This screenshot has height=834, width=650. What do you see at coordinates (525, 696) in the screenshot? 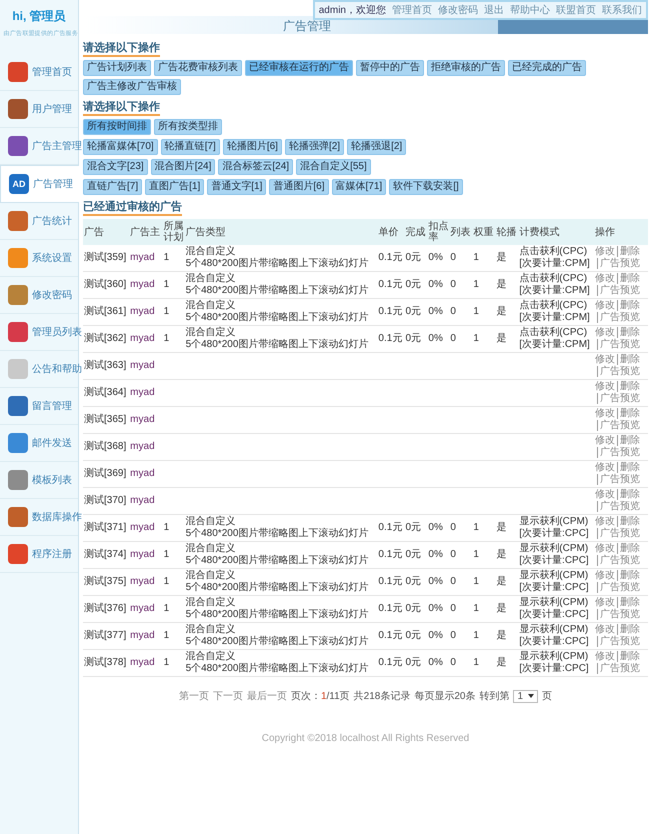
I see `page-select: 1` at bounding box center [525, 696].